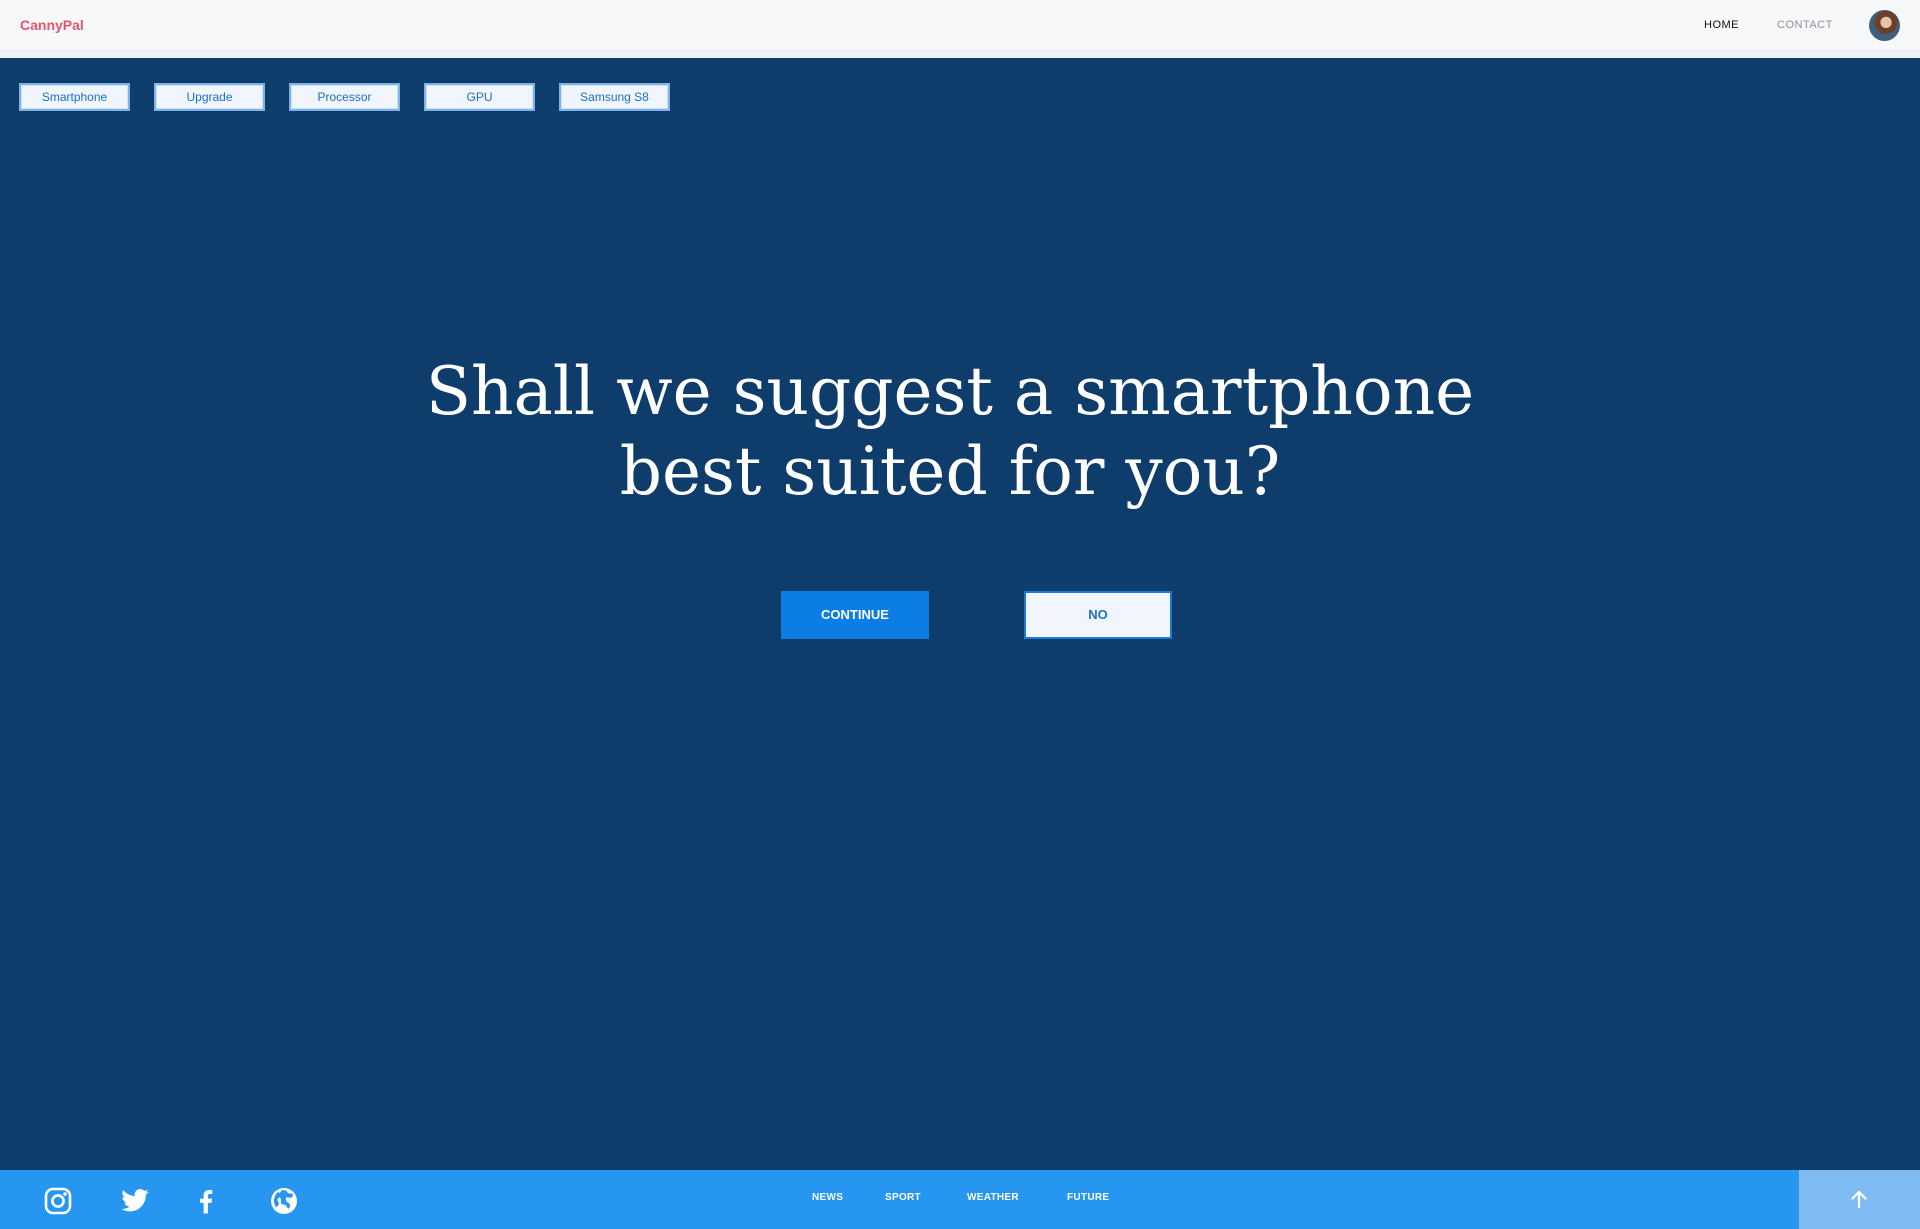  What do you see at coordinates (209, 97) in the screenshot?
I see `tag-upgrade: Upgrade` at bounding box center [209, 97].